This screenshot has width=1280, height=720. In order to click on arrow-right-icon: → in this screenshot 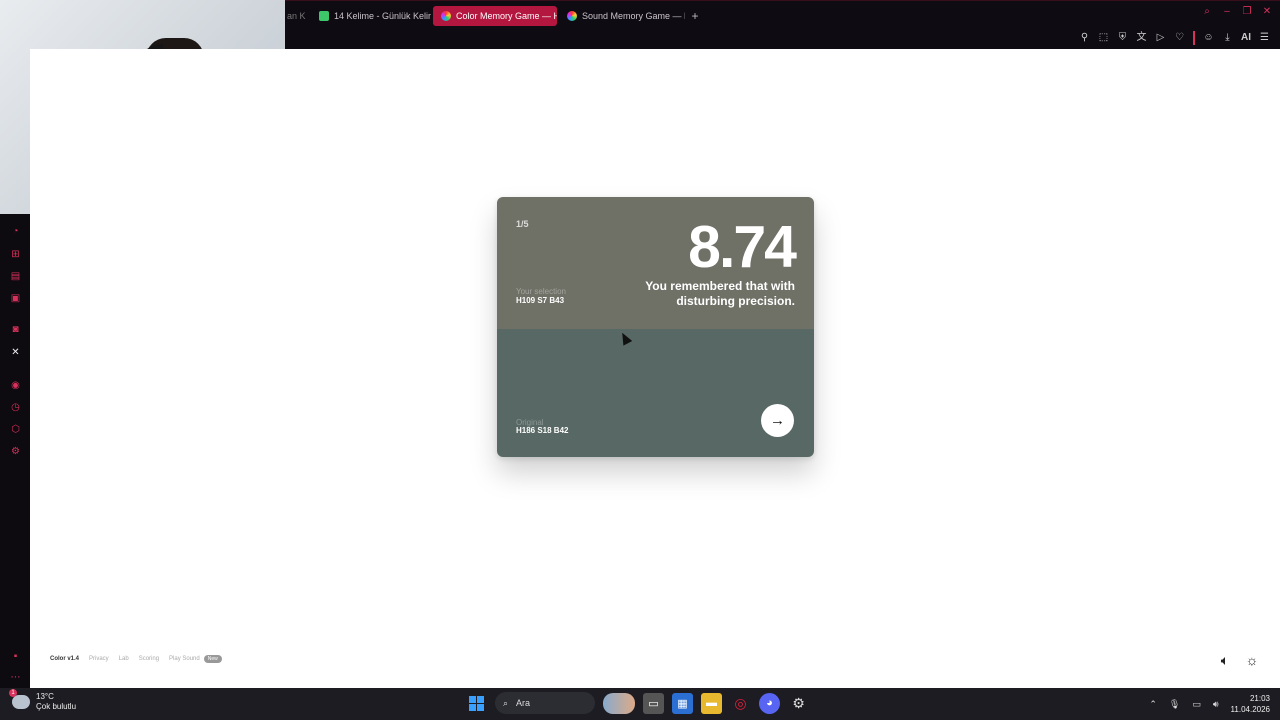, I will do `click(777, 420)`.